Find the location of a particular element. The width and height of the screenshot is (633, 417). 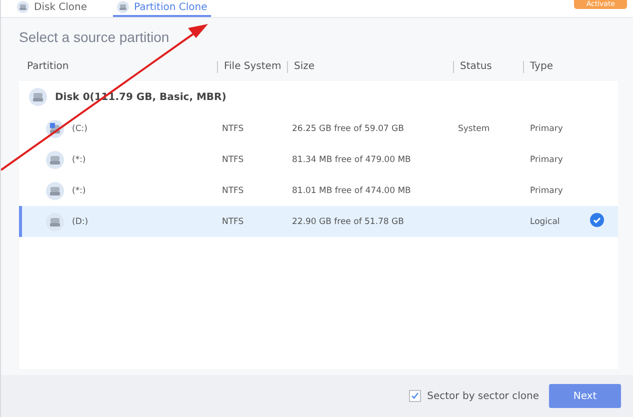

partition-row: (*:) NTFS 81.34 MB free of 479.00 MB Primary is located at coordinates (318, 159).